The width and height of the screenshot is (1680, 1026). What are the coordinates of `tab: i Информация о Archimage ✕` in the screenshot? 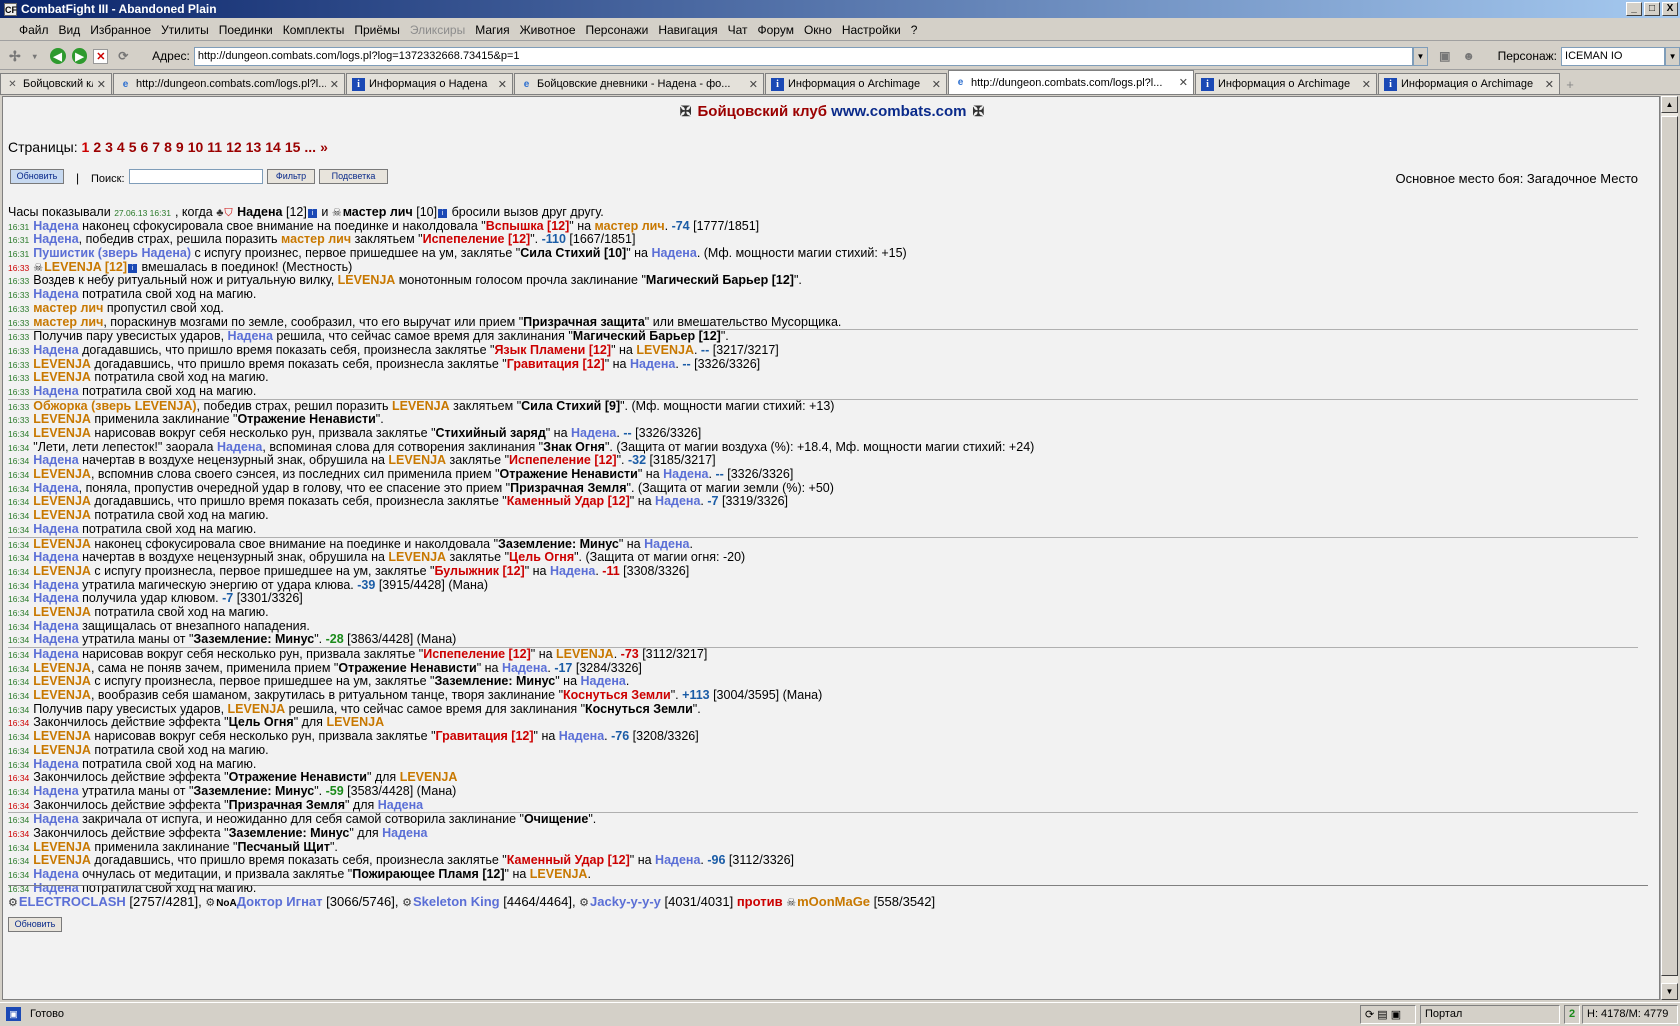 It's located at (1286, 83).